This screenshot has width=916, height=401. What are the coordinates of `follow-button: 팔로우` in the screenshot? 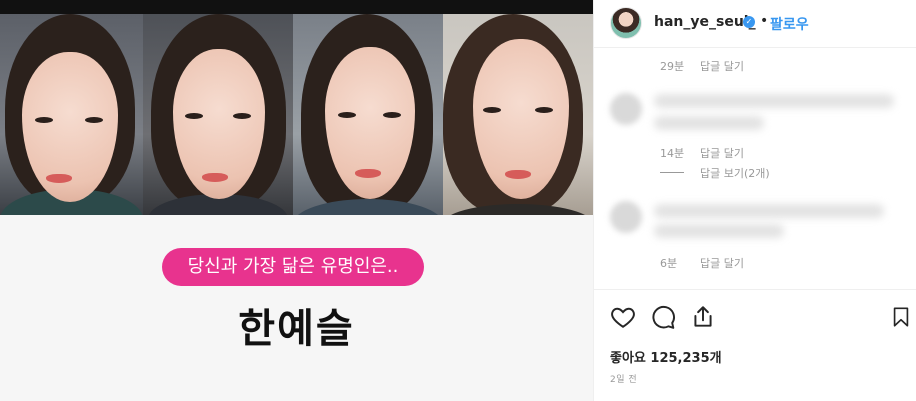 It's located at (789, 24).